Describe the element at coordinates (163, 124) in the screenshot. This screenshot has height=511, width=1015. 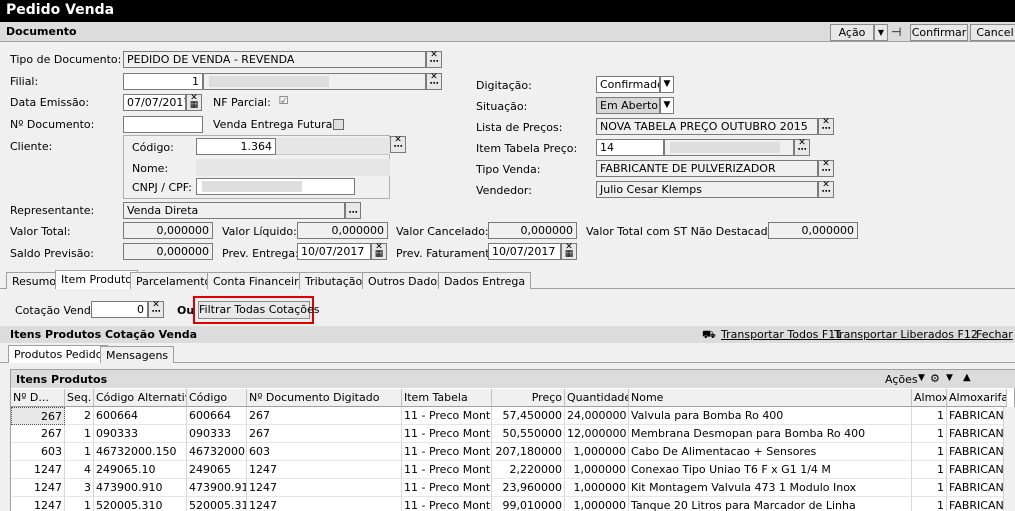
I see `n-documento-field` at that location.